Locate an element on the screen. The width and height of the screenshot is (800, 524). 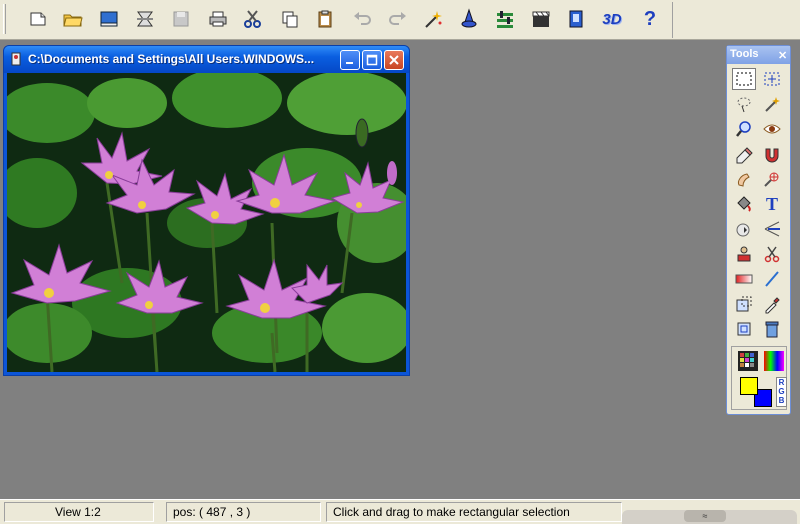
red-eye-tool is located at coordinates (772, 129).